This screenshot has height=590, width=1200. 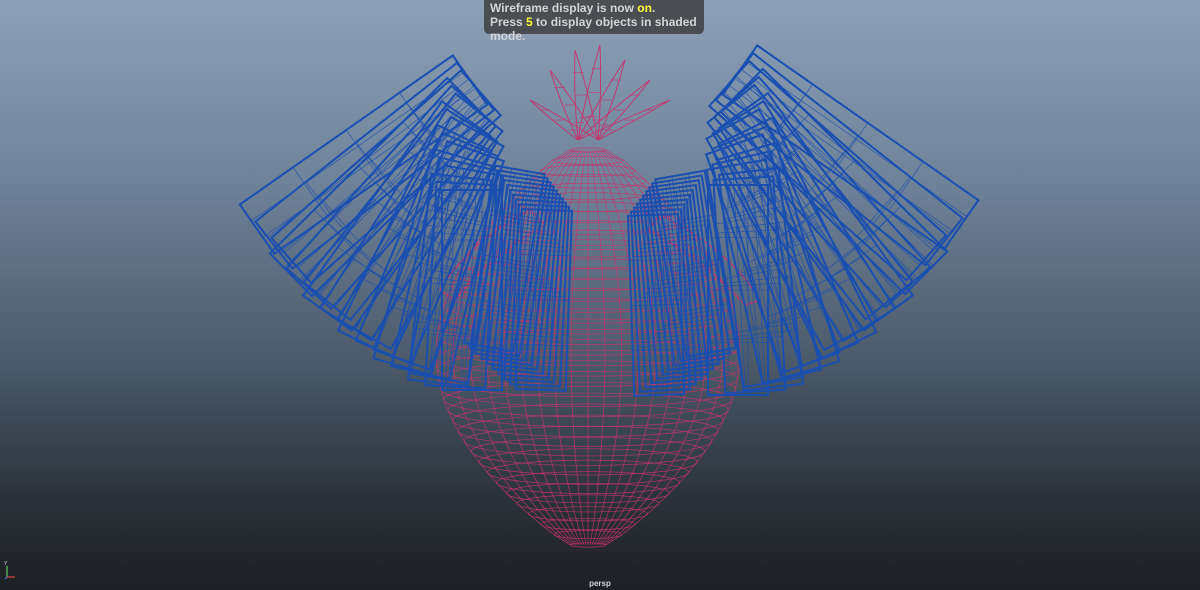 I want to click on hud-text: Wireframe display is now, so click(x=564, y=8).